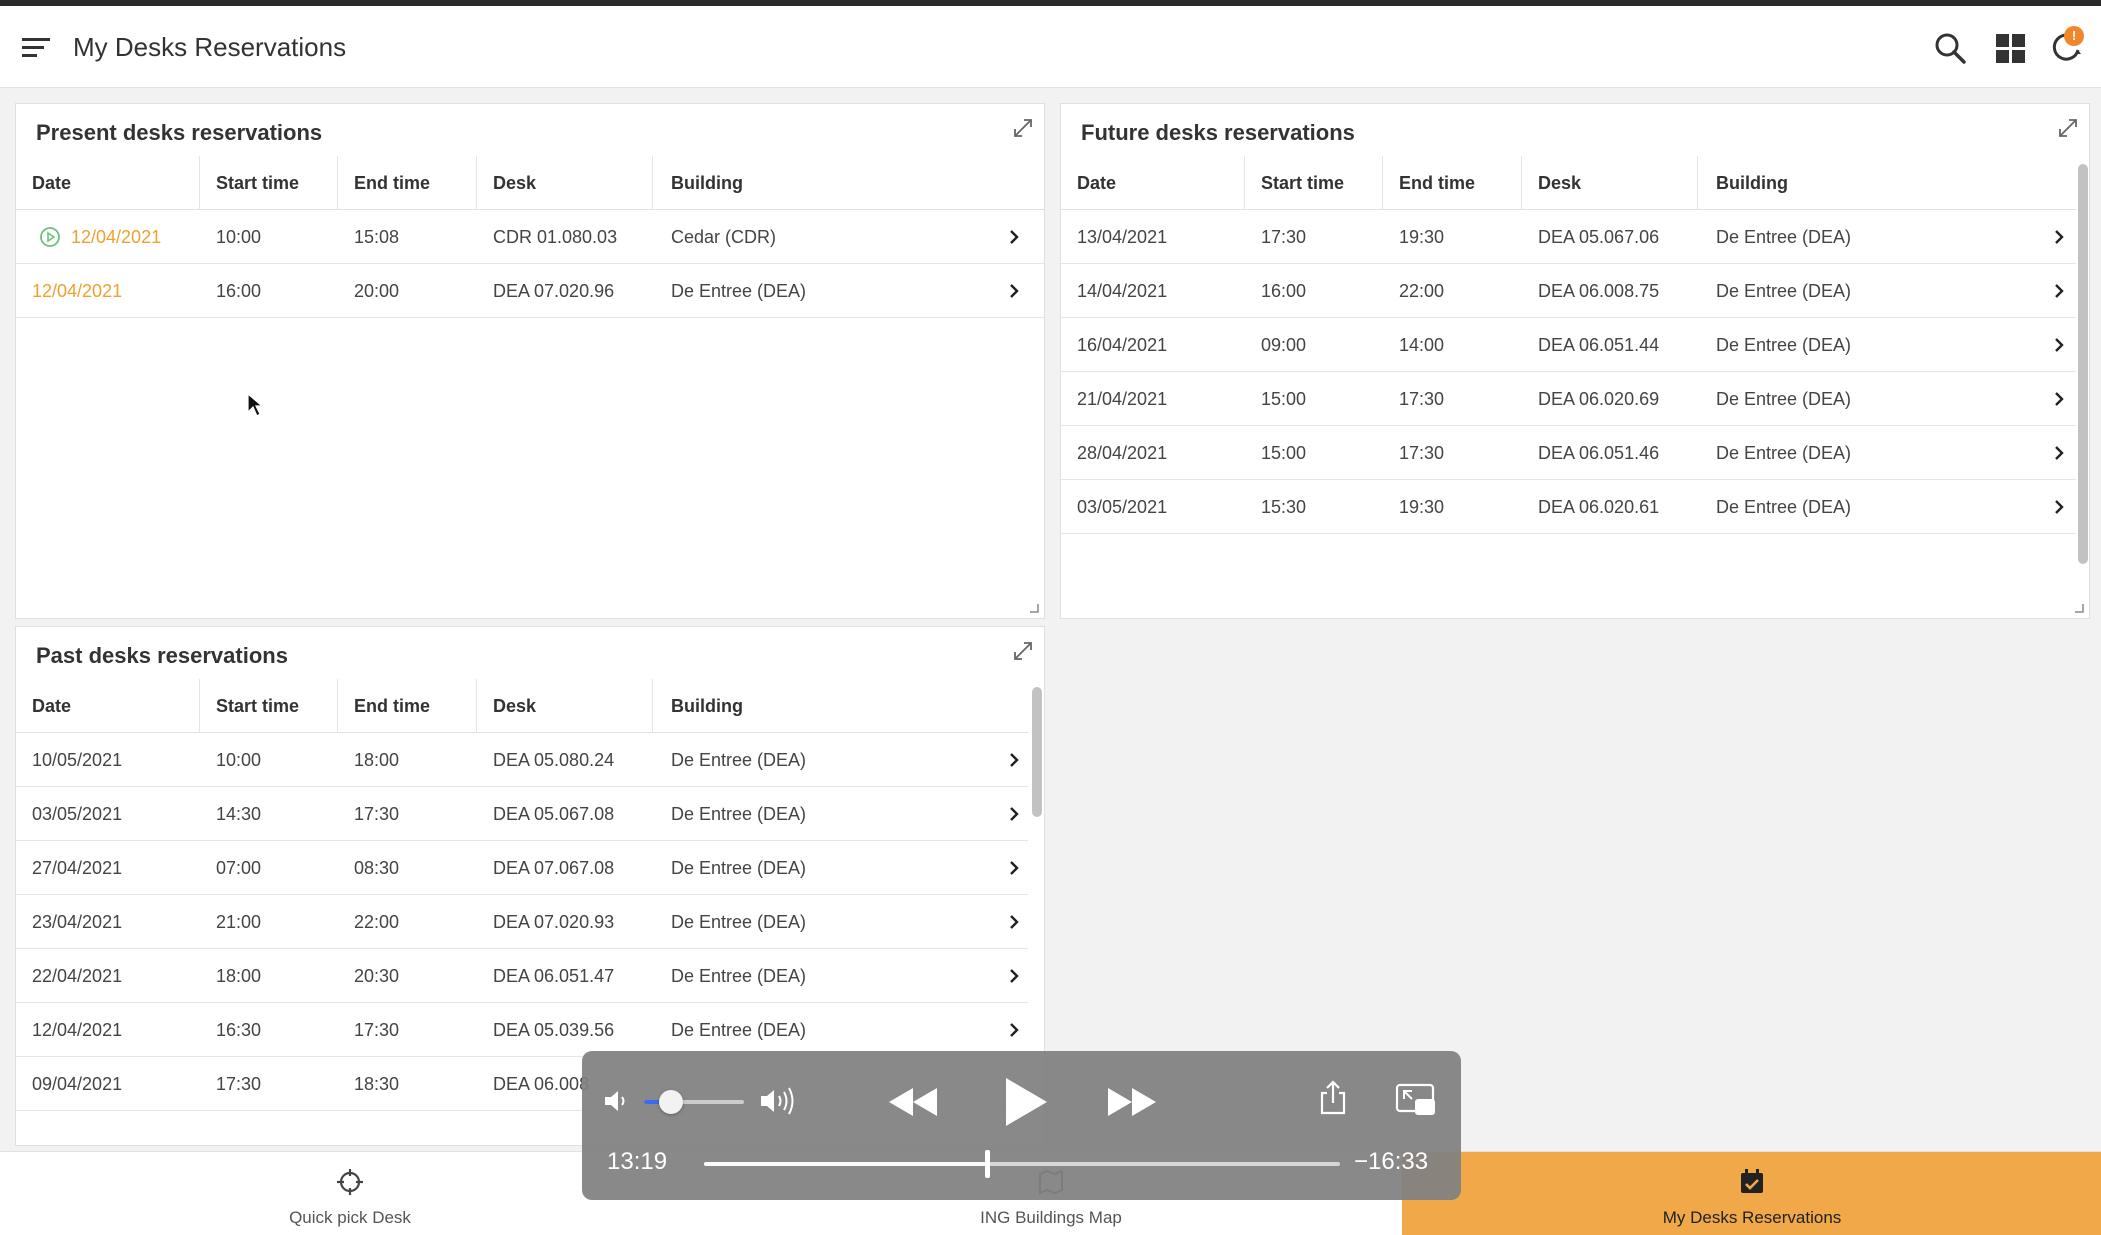 This screenshot has width=2101, height=1235. I want to click on menu-icon, so click(36, 48).